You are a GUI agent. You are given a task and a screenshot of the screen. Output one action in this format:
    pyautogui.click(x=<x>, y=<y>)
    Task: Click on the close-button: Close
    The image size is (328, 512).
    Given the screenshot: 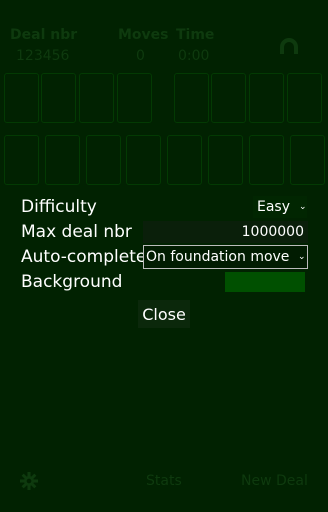 What is the action you would take?
    pyautogui.click(x=164, y=314)
    